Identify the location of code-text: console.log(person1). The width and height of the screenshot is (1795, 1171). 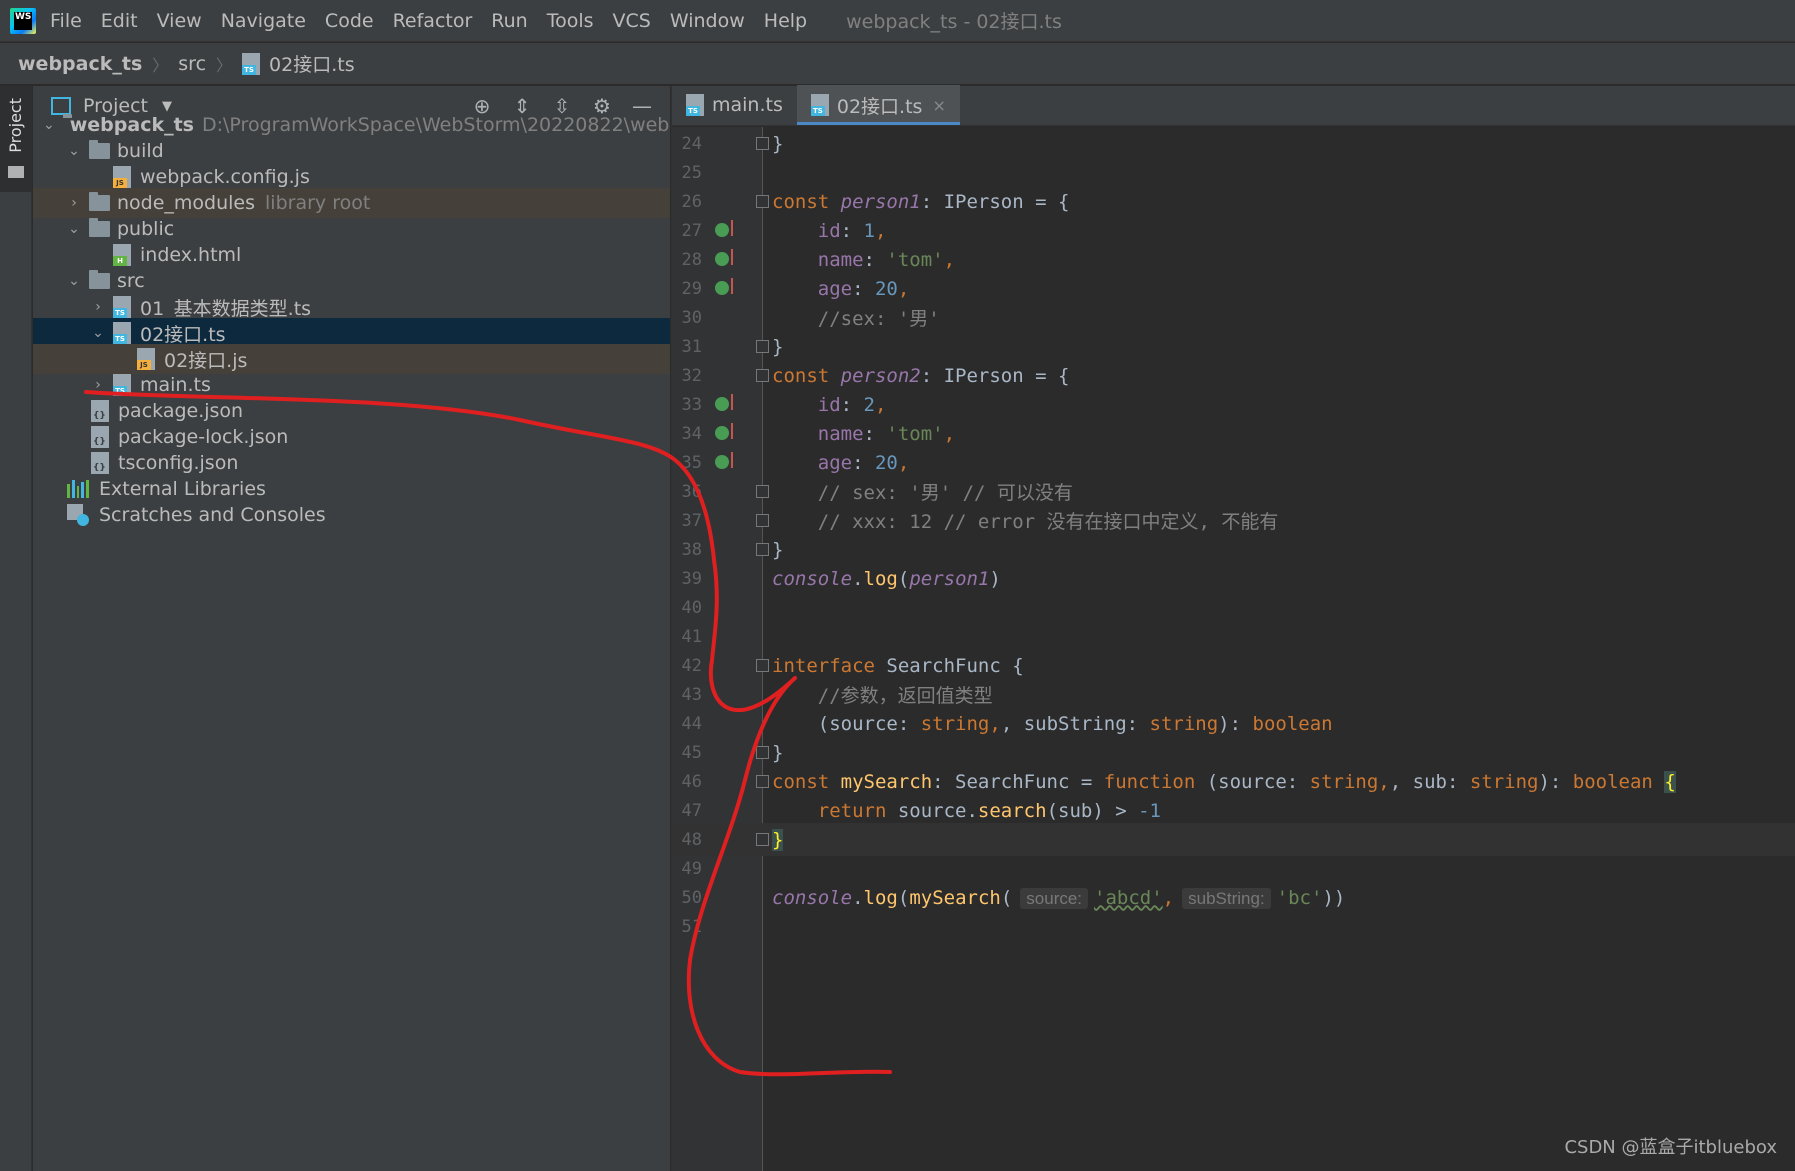
(886, 578).